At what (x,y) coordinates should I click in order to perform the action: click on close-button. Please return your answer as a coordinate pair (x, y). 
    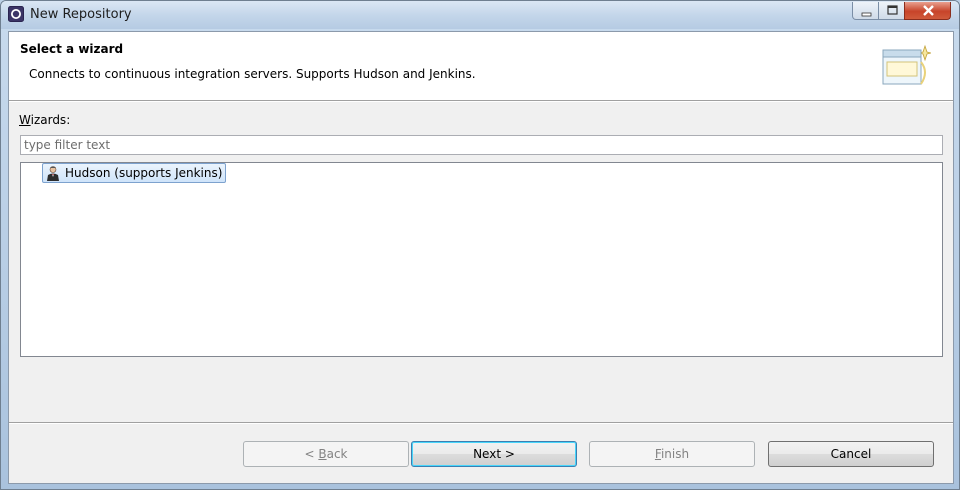
    Looking at the image, I should click on (927, 11).